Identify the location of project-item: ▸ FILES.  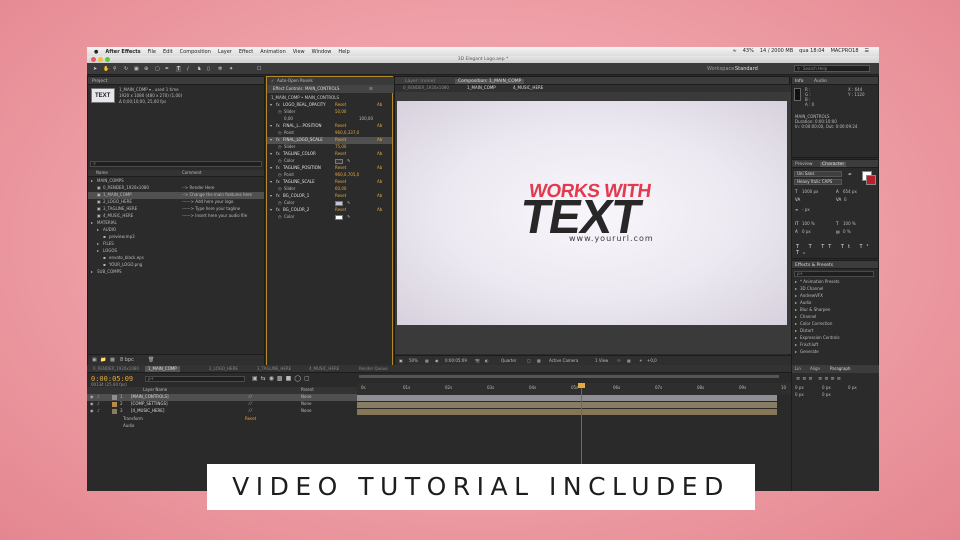
(176, 244).